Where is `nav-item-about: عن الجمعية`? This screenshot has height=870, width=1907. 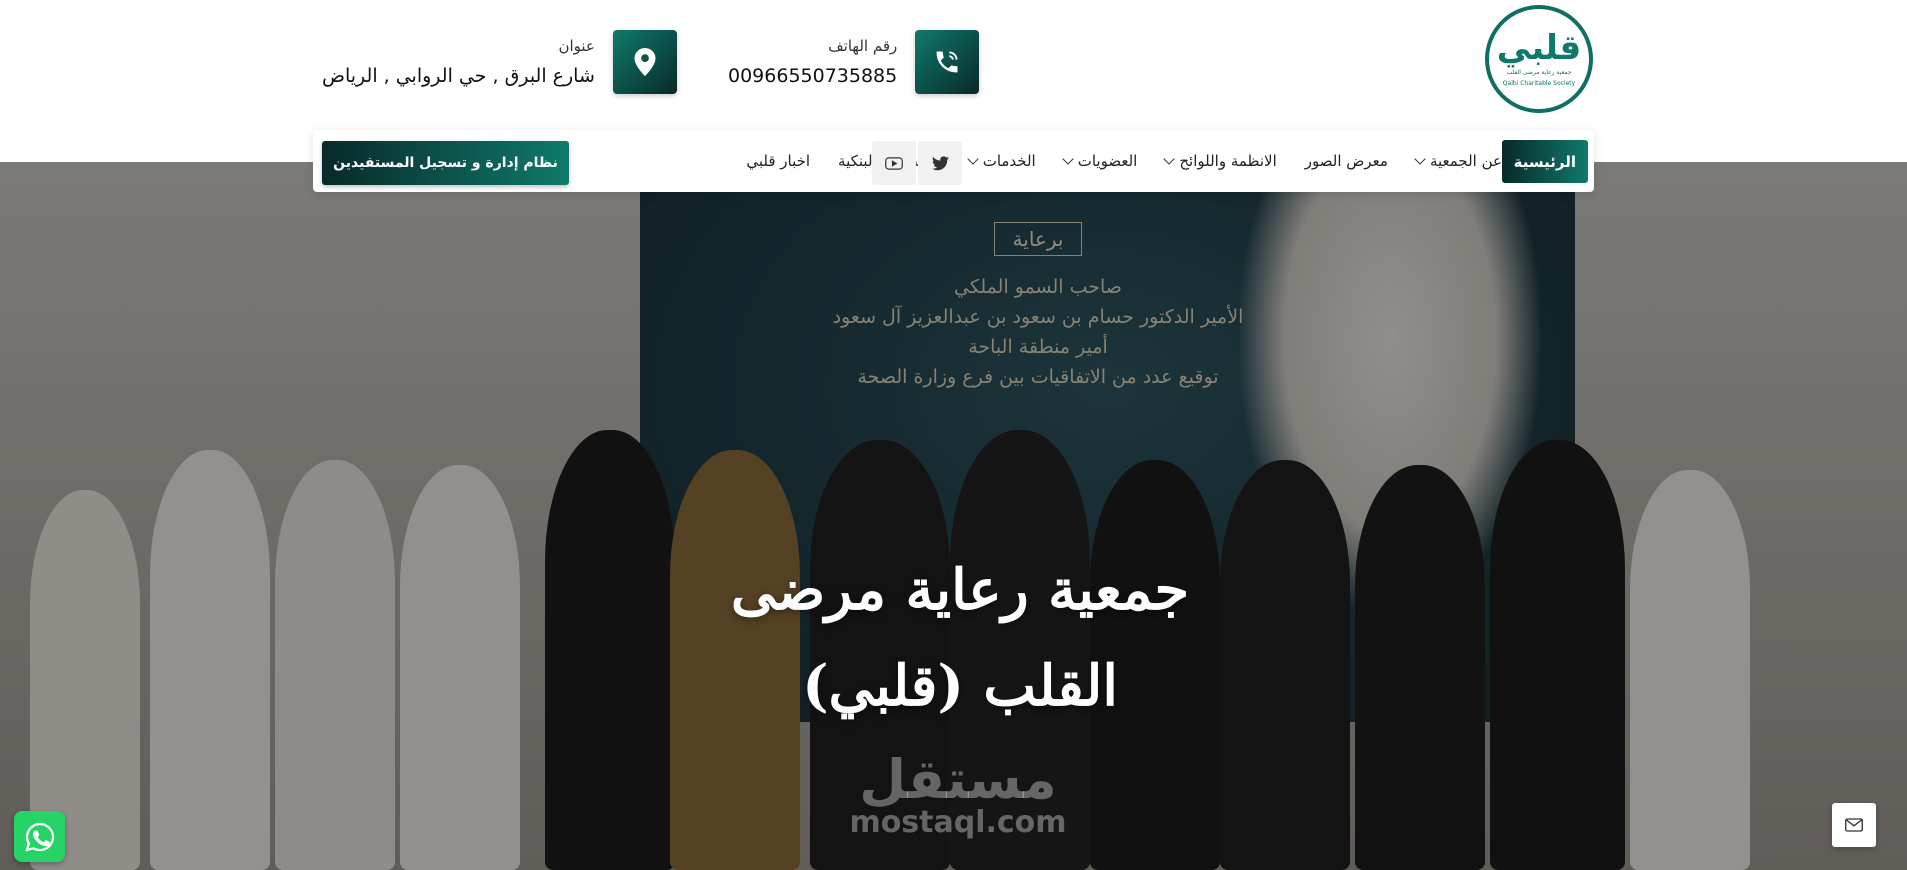 nav-item-about: عن الجمعية is located at coordinates (1458, 161).